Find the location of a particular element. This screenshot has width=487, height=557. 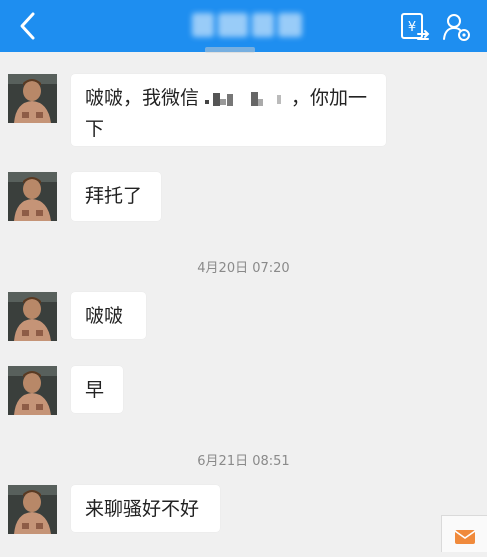

message-bubble: 来聊骚好不好 is located at coordinates (145, 508).